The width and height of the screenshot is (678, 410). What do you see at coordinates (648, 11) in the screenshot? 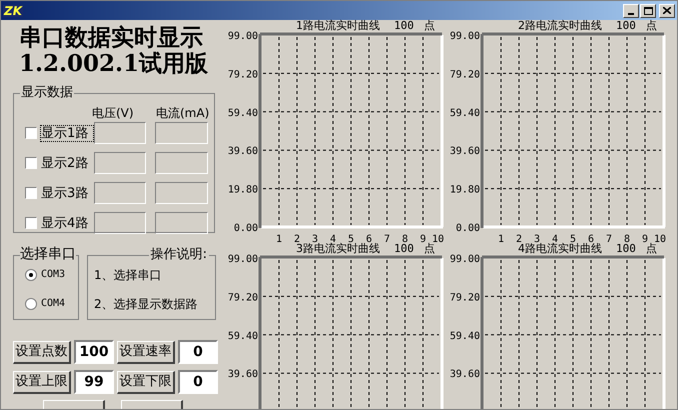
I see `maximize-button` at bounding box center [648, 11].